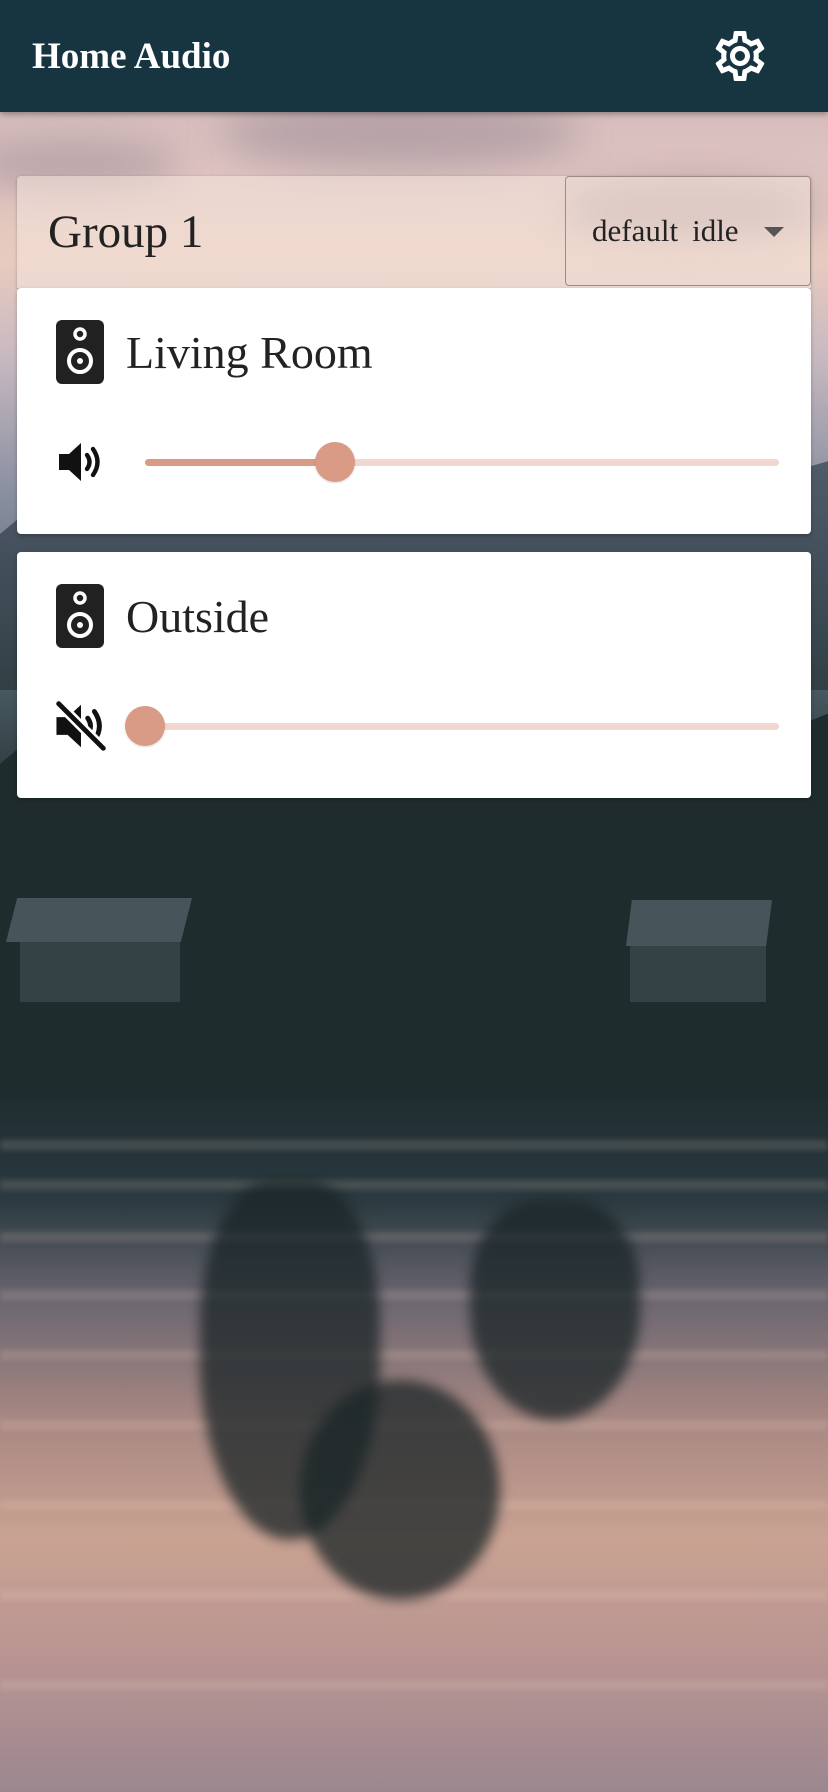  What do you see at coordinates (688, 231) in the screenshot?
I see `source-select: default idle` at bounding box center [688, 231].